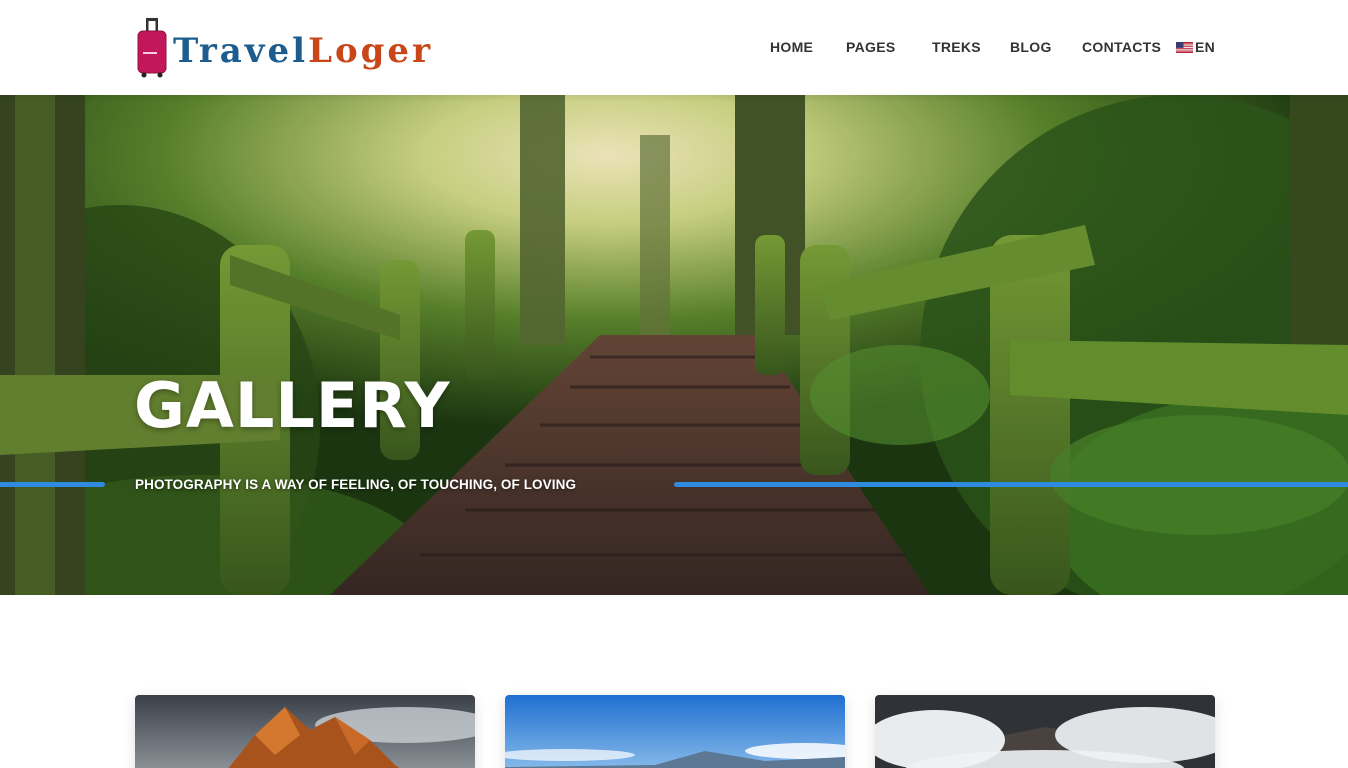 The width and height of the screenshot is (1348, 768). I want to click on language-selector: EN, so click(1195, 47).